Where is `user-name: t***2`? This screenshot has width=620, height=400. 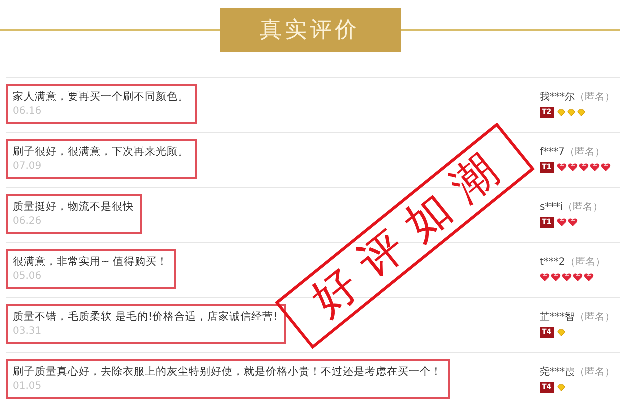 user-name: t***2 is located at coordinates (553, 262).